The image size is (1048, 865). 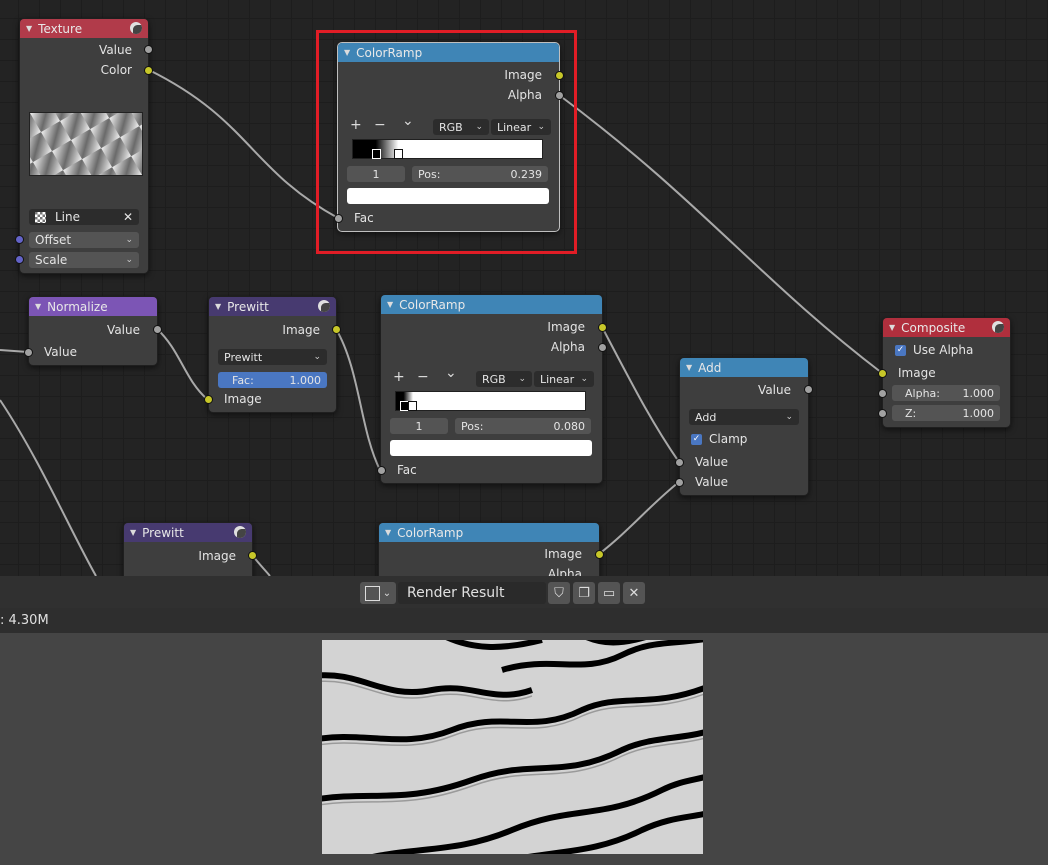 I want to click on stop-index-value: 1, so click(x=419, y=426).